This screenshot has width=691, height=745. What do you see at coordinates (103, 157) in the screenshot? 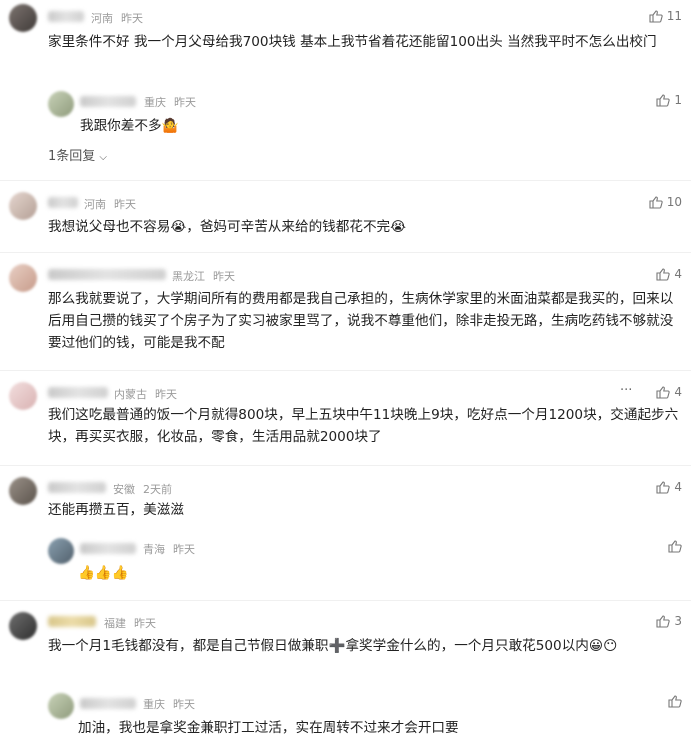
I see `chevron-down-icon: ⌵` at bounding box center [103, 157].